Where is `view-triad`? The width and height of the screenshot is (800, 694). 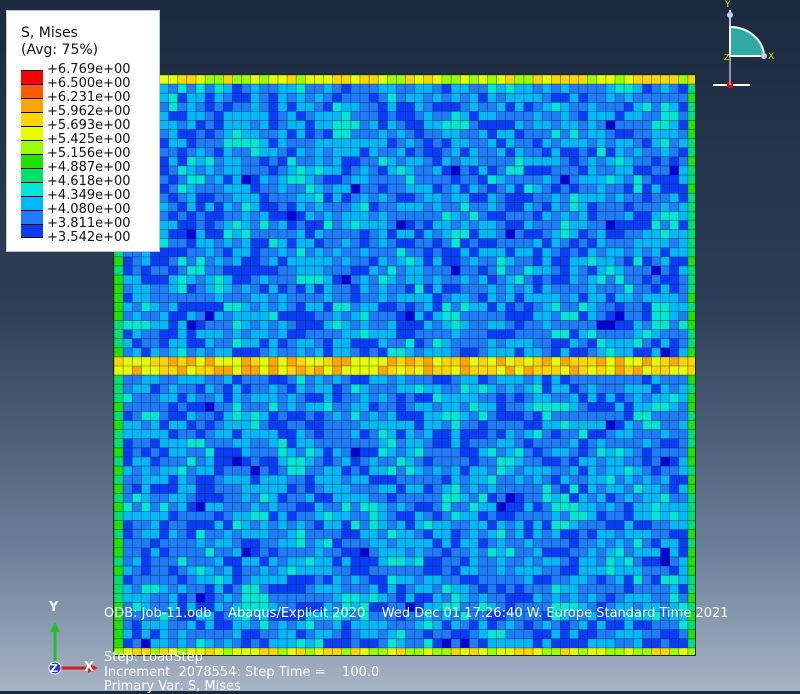 view-triad is located at coordinates (755, 47).